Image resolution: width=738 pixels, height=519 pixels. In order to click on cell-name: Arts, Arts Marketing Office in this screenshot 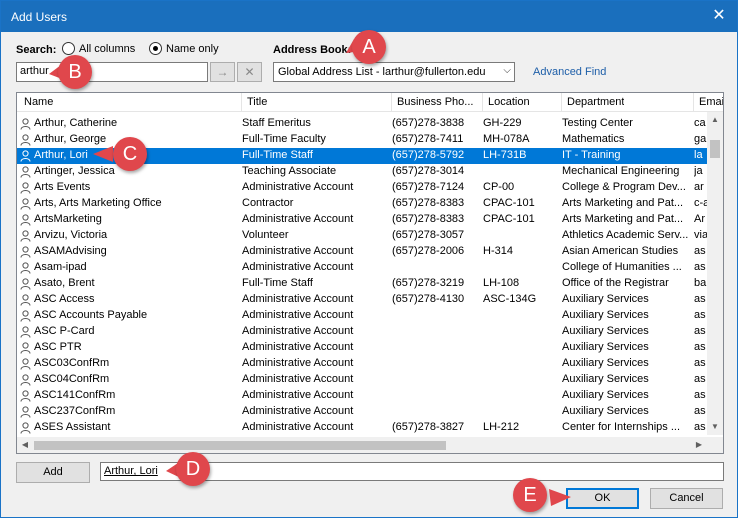, I will do `click(98, 203)`.